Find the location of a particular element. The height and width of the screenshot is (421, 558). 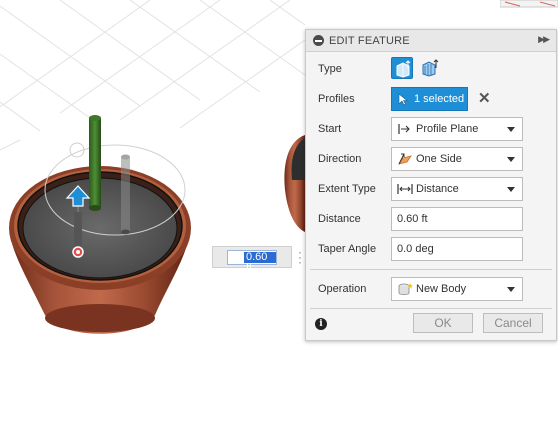

selected-profile-stem is located at coordinates (78, 235).